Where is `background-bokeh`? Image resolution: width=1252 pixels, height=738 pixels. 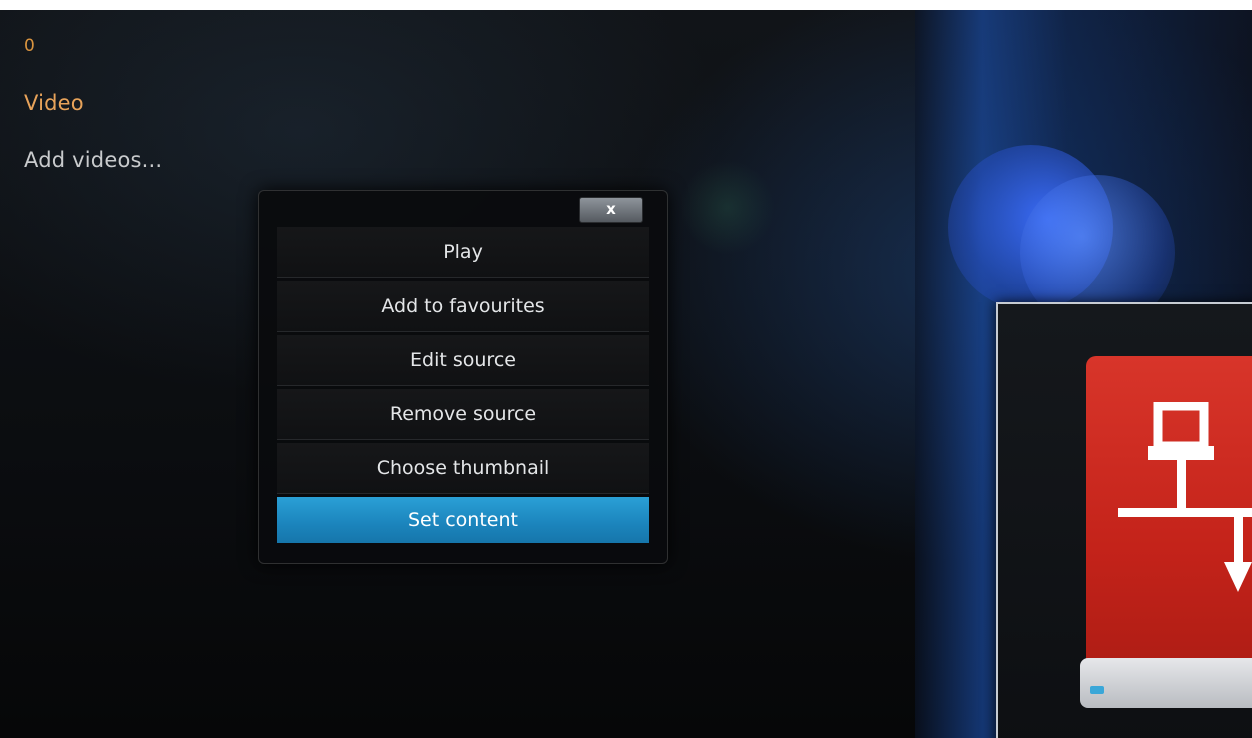 background-bokeh is located at coordinates (727, 207).